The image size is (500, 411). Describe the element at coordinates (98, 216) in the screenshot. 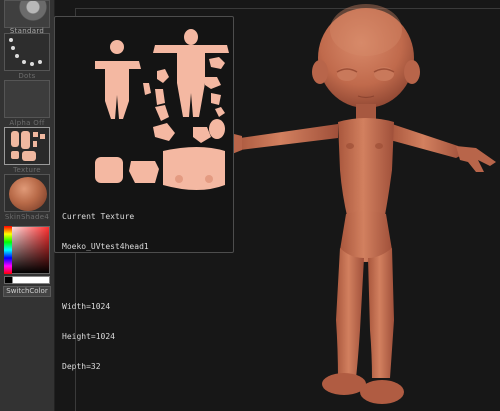

I see `tooltip-heading: Current Texture` at that location.